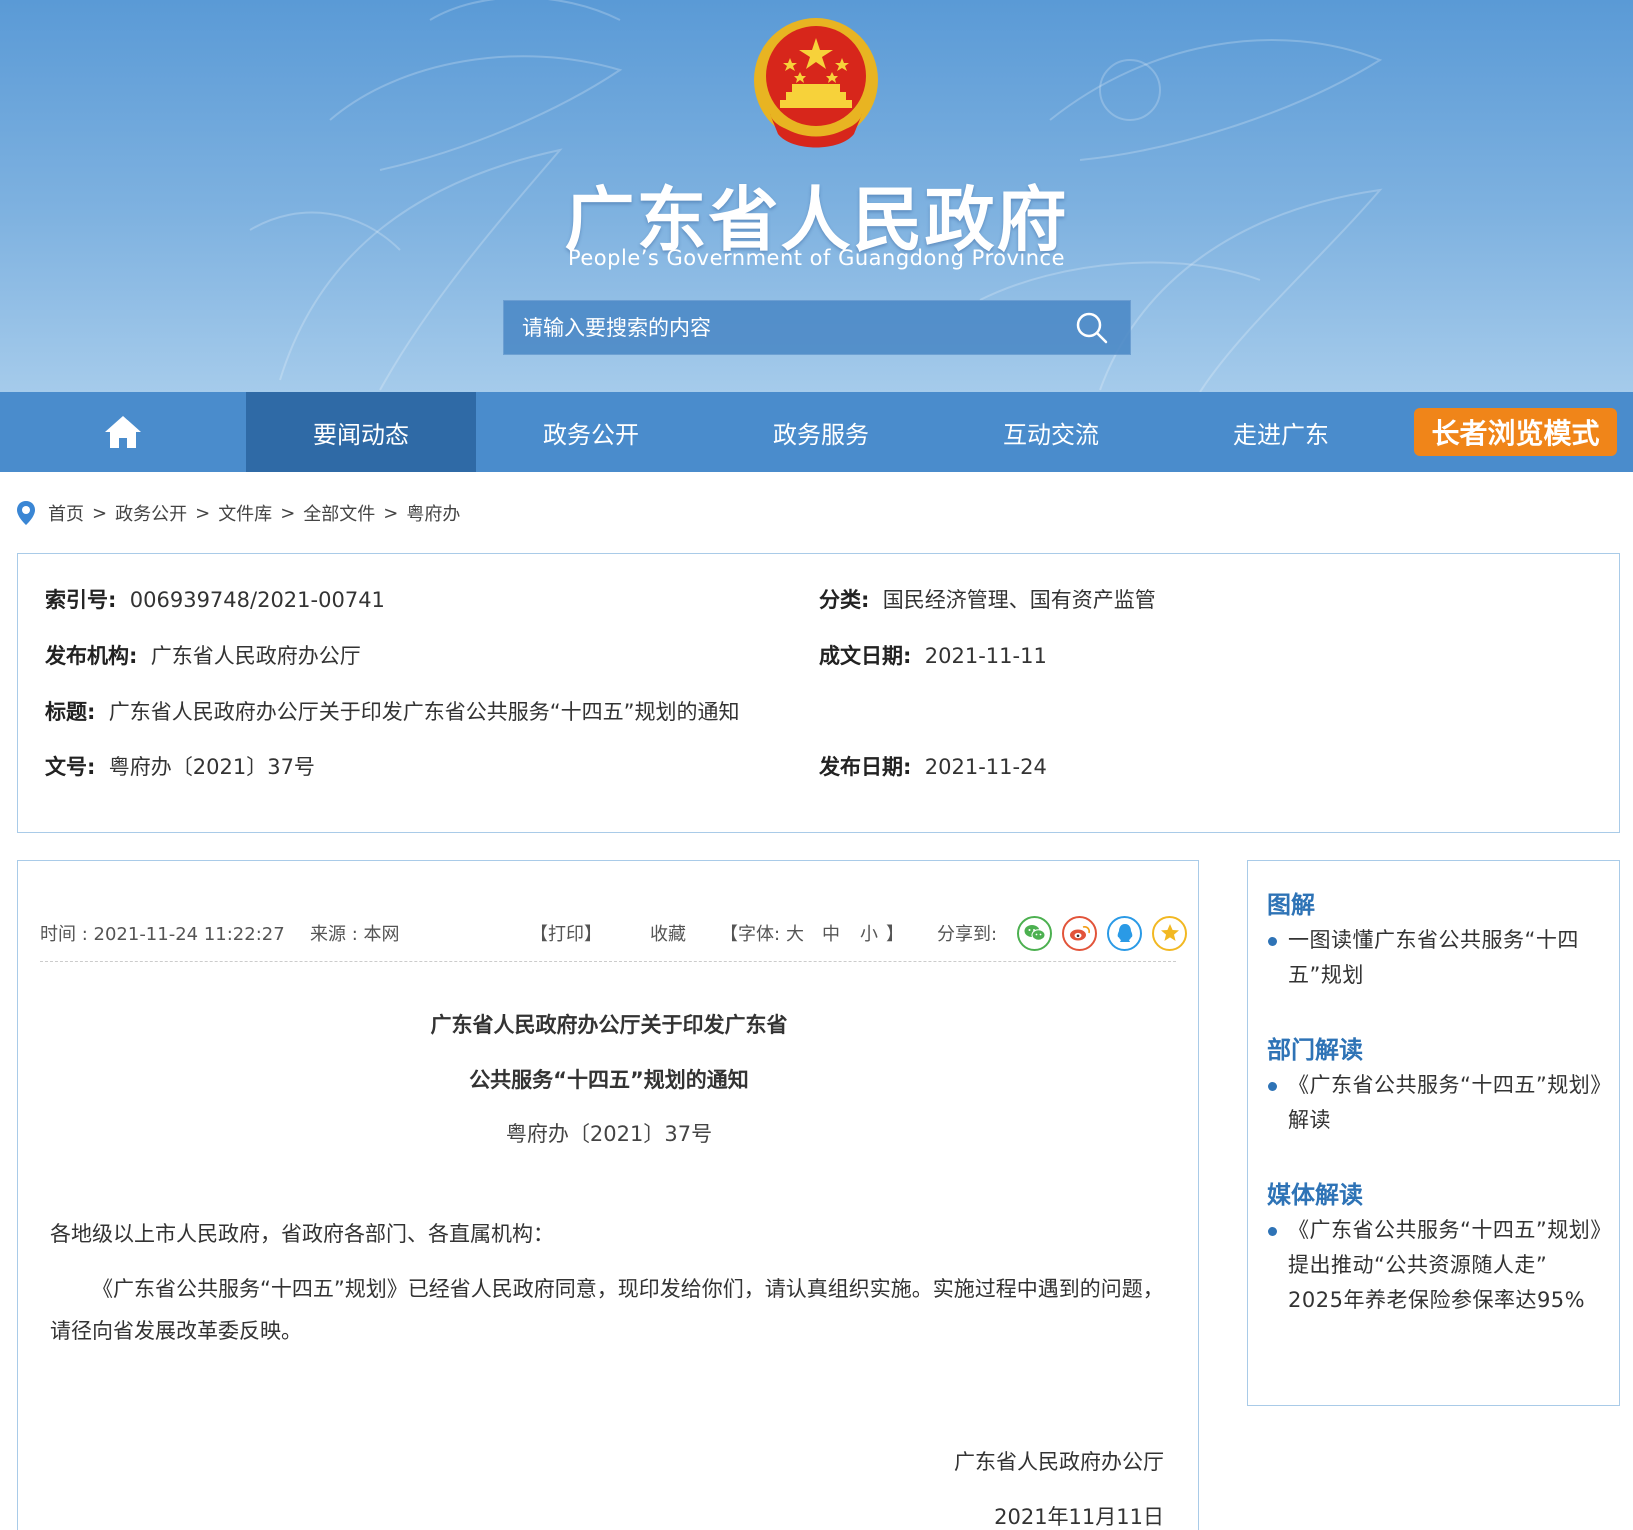 The image size is (1633, 1530). Describe the element at coordinates (865, 656) in the screenshot. I see `meta-written-date-label: 成文日期:` at that location.